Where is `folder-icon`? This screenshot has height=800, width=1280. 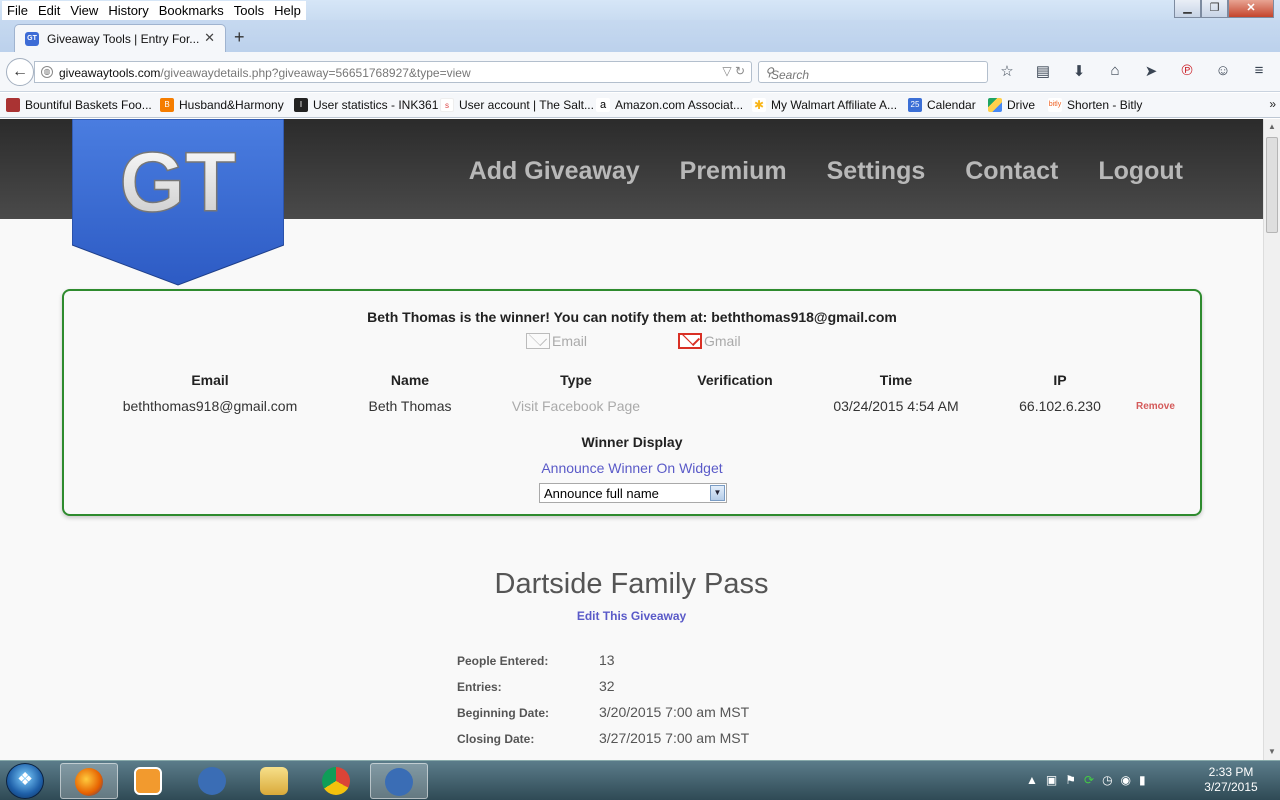 folder-icon is located at coordinates (274, 781).